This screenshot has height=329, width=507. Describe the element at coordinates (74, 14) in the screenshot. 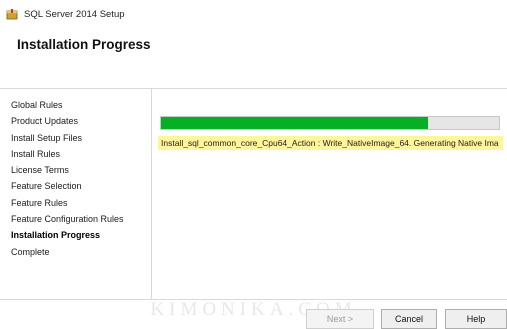

I see `window-title: SQL Server 2014 Setup` at that location.